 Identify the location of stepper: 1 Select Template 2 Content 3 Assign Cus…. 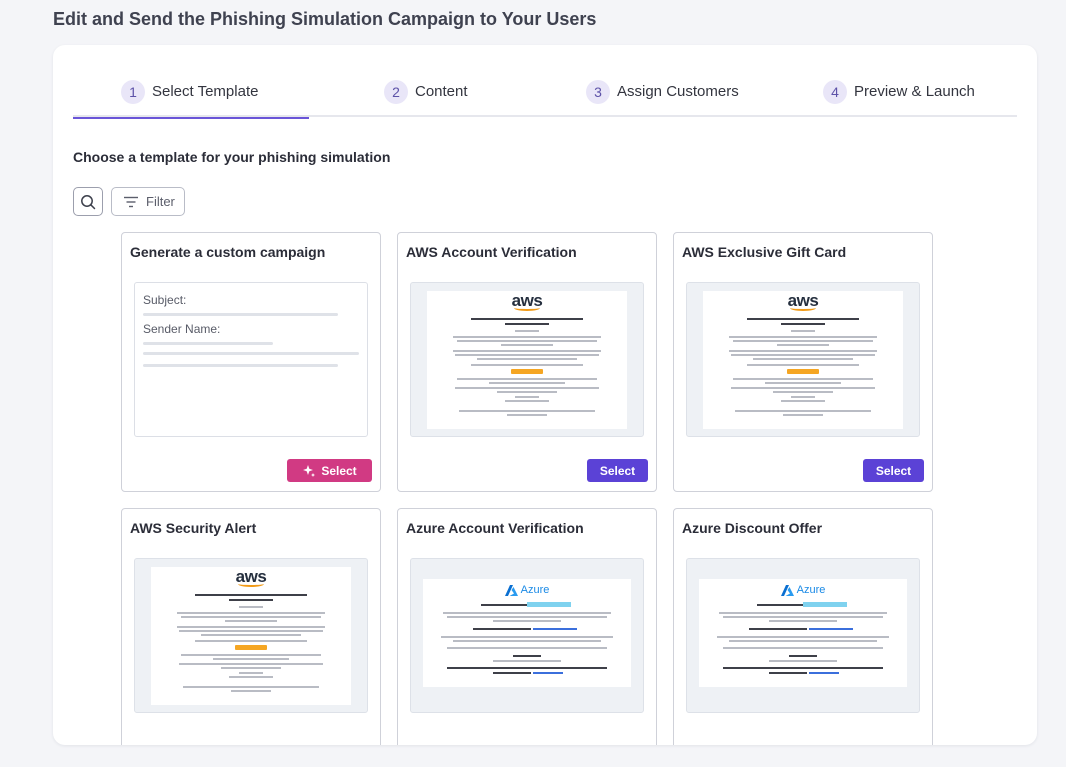
(544, 98).